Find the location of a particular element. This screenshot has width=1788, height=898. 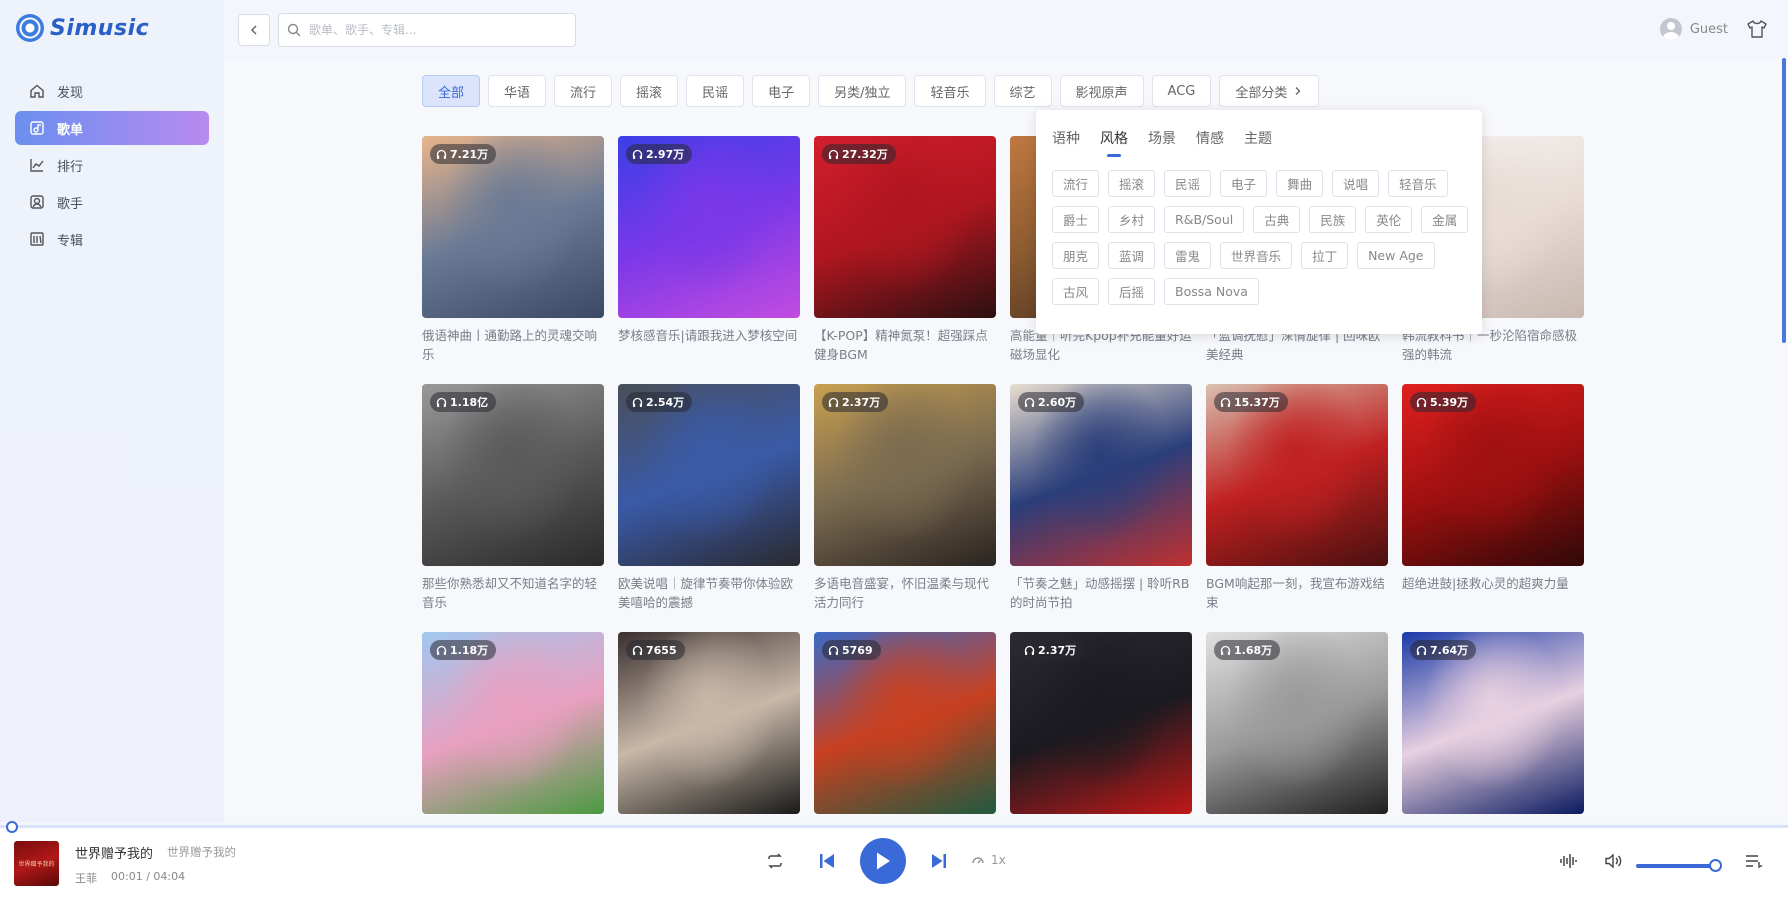

sidebar-item-discover: 发现 is located at coordinates (112, 91).